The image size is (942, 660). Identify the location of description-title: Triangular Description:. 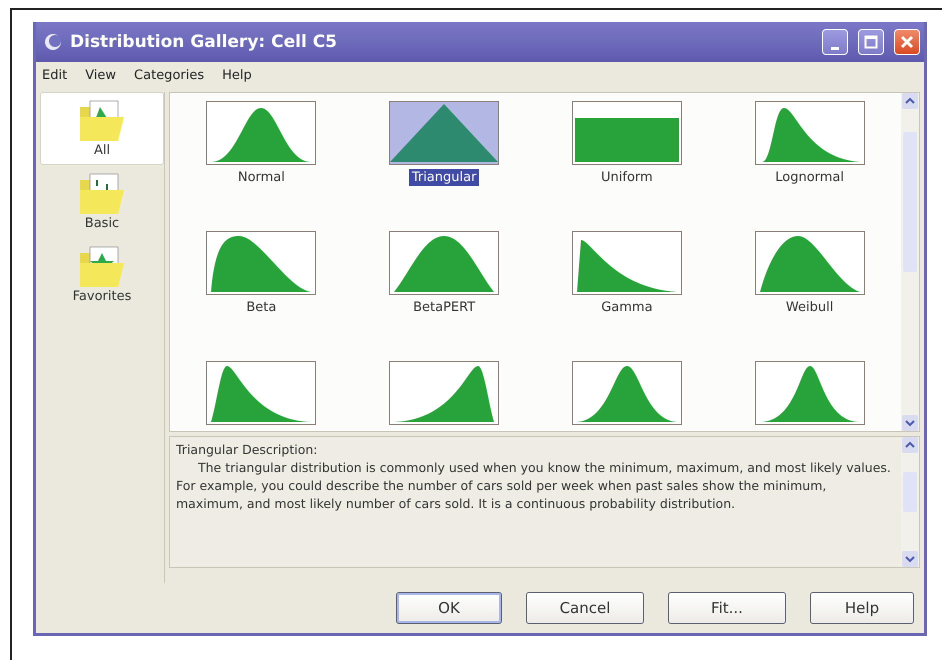
(247, 450).